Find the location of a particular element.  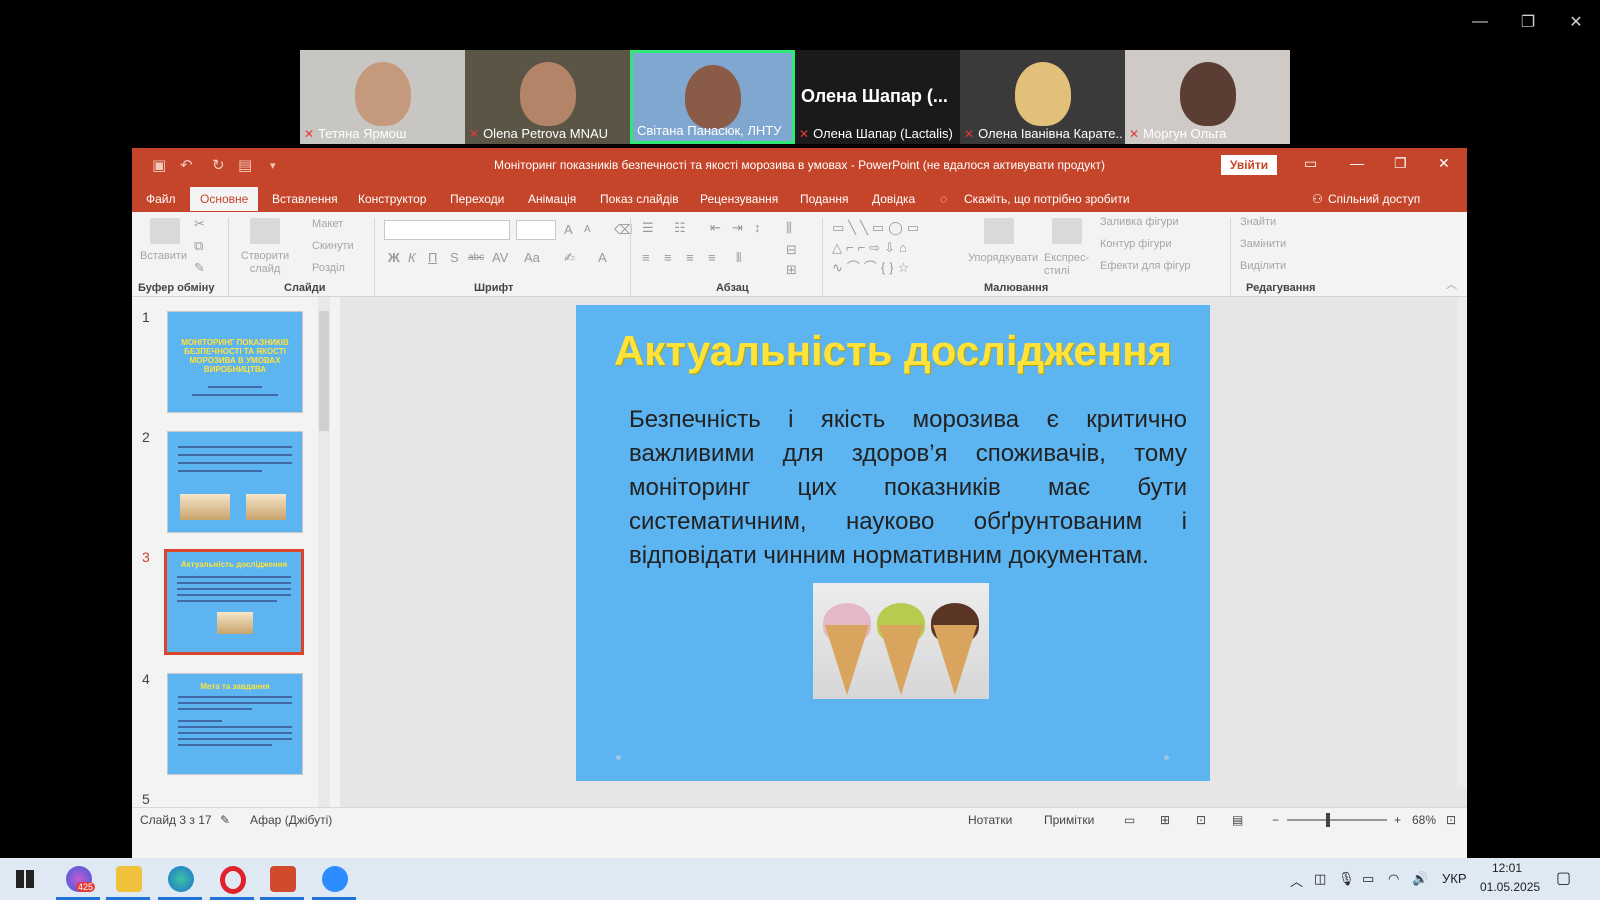

paste-button-label: Вставити is located at coordinates (163, 256).